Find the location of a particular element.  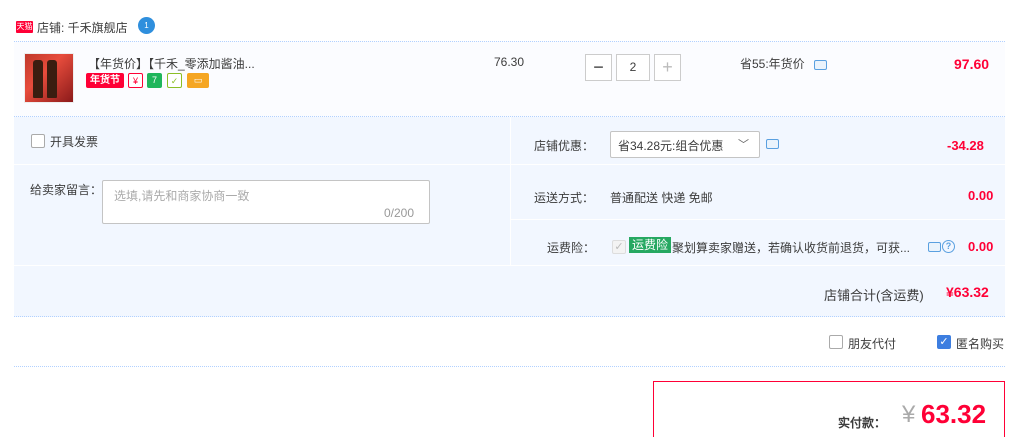

promo-comment-icon is located at coordinates (820, 65).